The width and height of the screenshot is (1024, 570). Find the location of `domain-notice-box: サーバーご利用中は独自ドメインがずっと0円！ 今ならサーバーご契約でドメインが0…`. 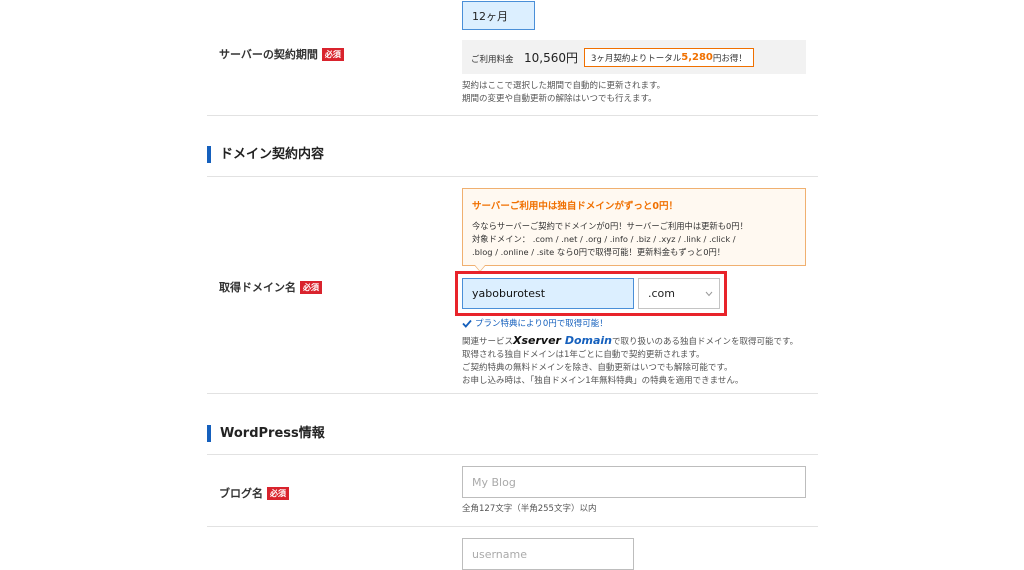

domain-notice-box: サーバーご利用中は独自ドメインがずっと0円！ 今ならサーバーご契約でドメインが0… is located at coordinates (634, 227).